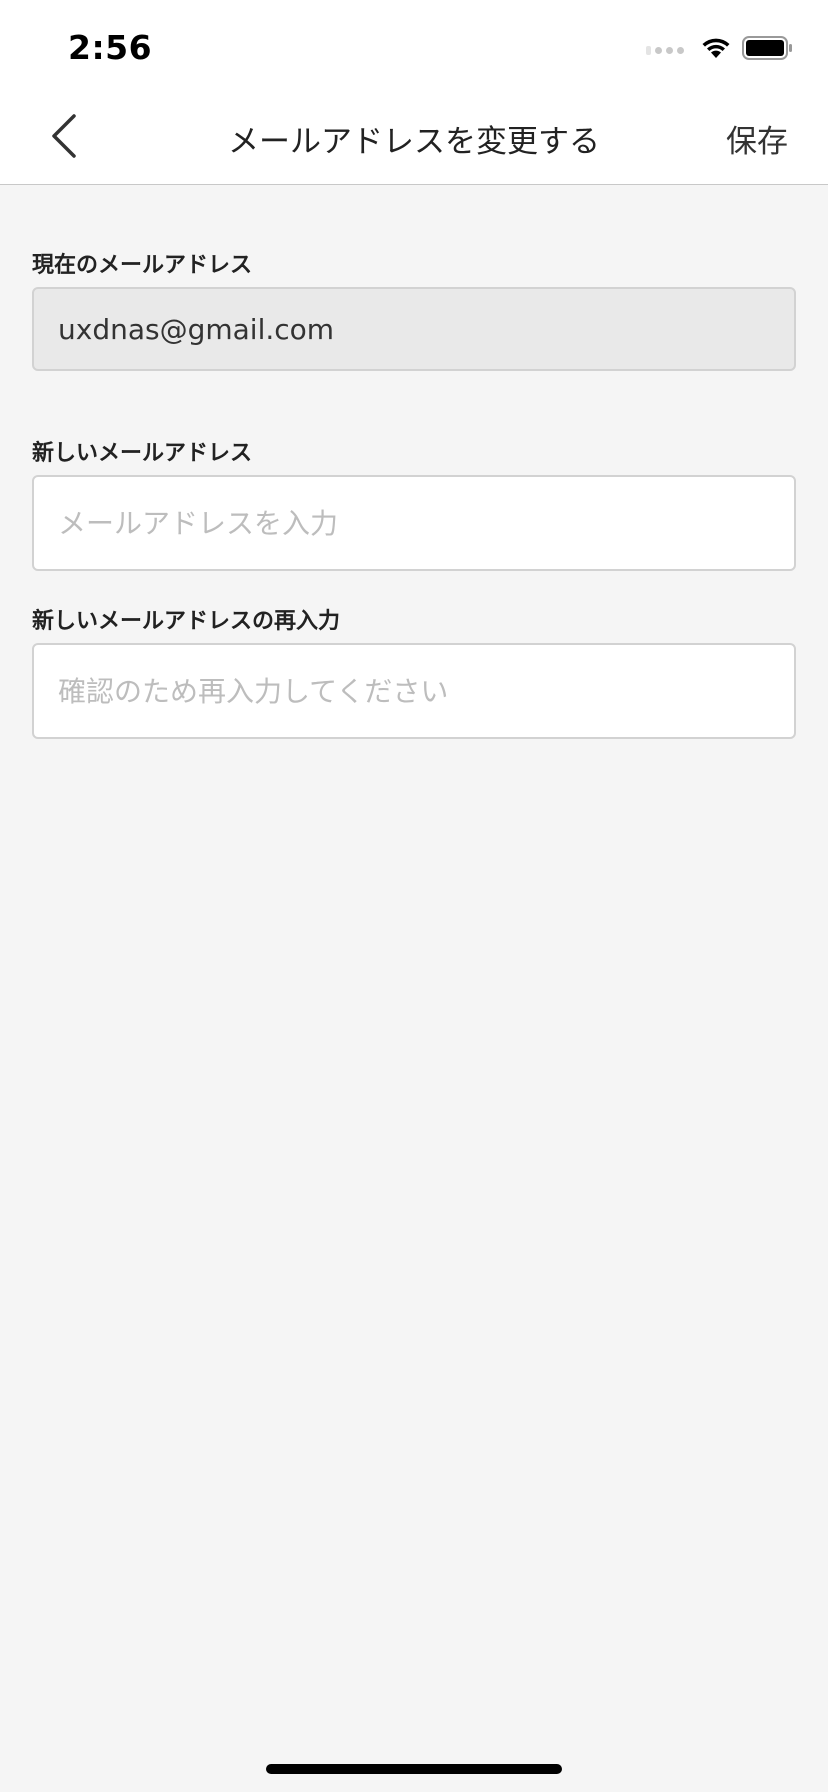 The image size is (828, 1792). What do you see at coordinates (768, 50) in the screenshot?
I see `battery-icon` at bounding box center [768, 50].